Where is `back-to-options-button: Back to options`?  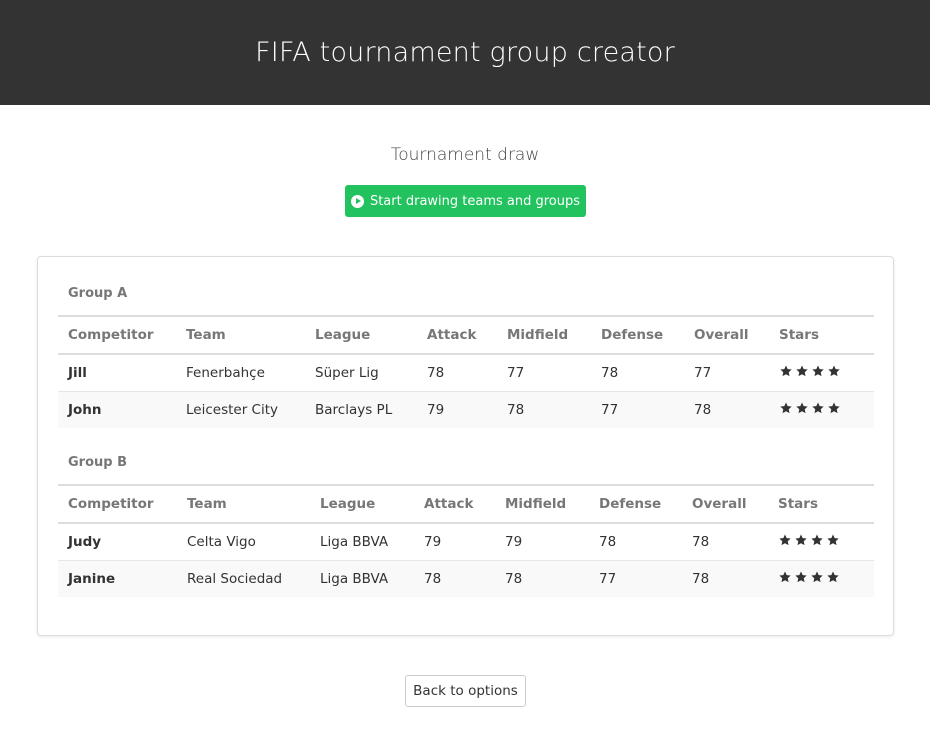 back-to-options-button: Back to options is located at coordinates (465, 691).